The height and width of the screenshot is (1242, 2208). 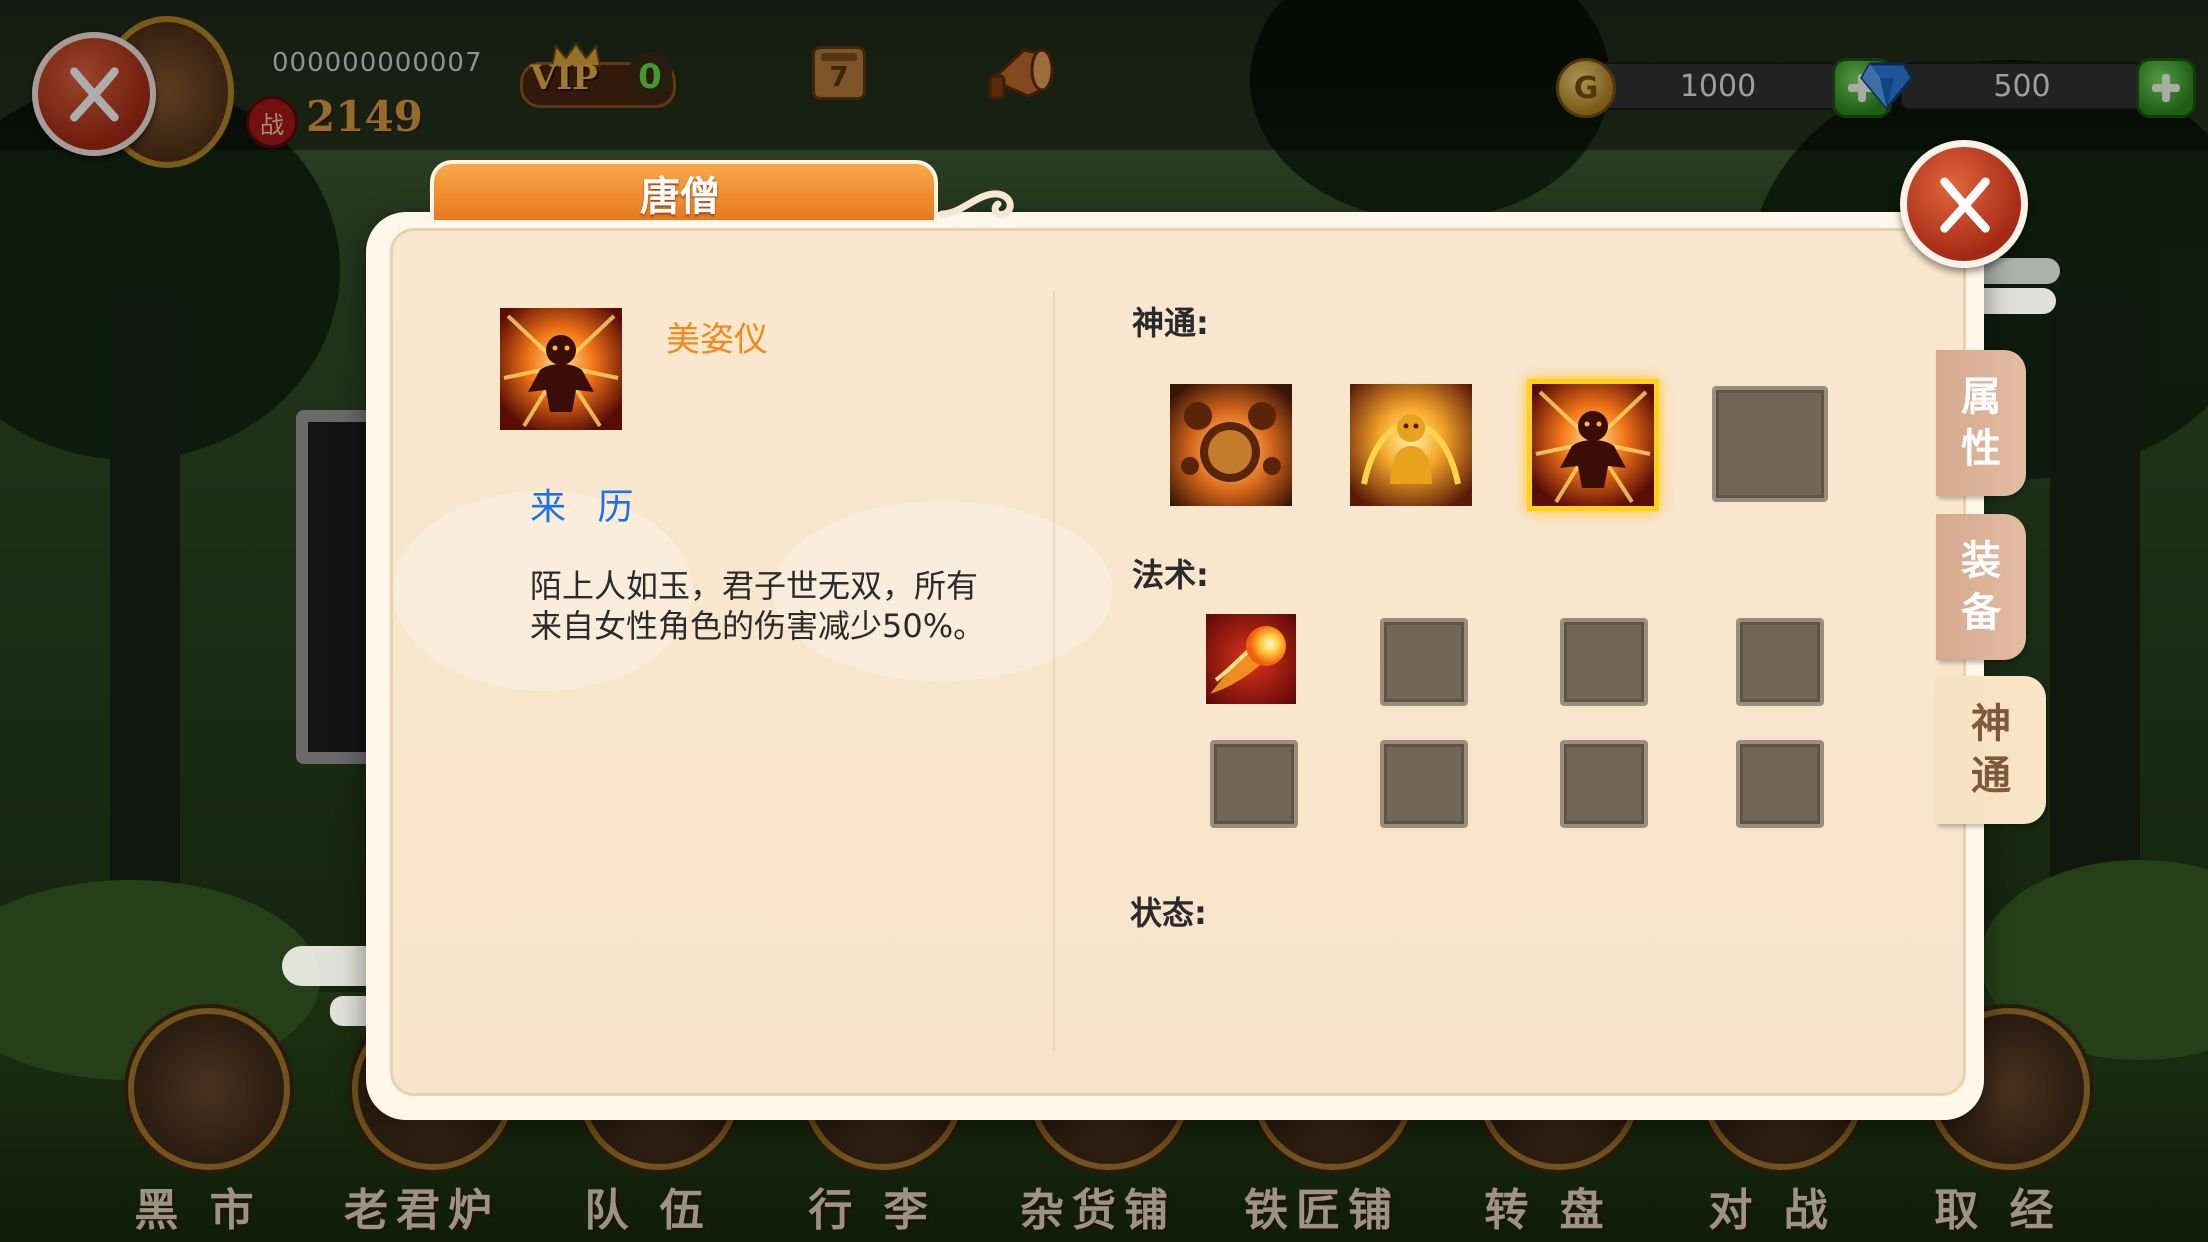 What do you see at coordinates (1981, 449) in the screenshot?
I see `tab-label: 性` at bounding box center [1981, 449].